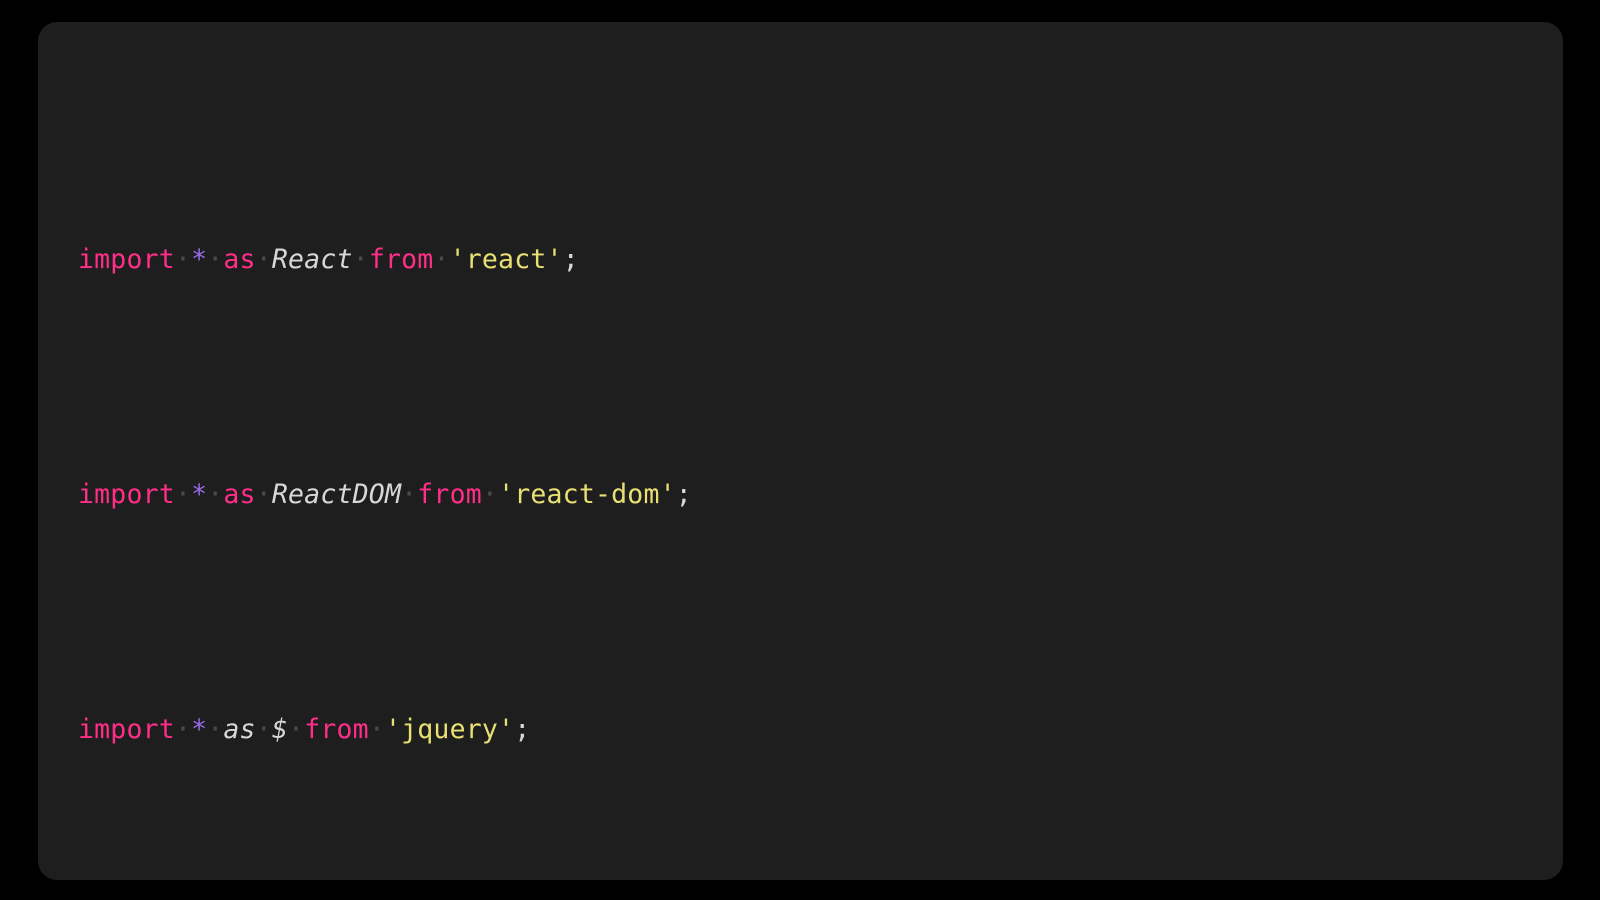 Image resolution: width=1600 pixels, height=900 pixels. I want to click on code-line-1: import·*·as·React·from·'react';, so click(800, 259).